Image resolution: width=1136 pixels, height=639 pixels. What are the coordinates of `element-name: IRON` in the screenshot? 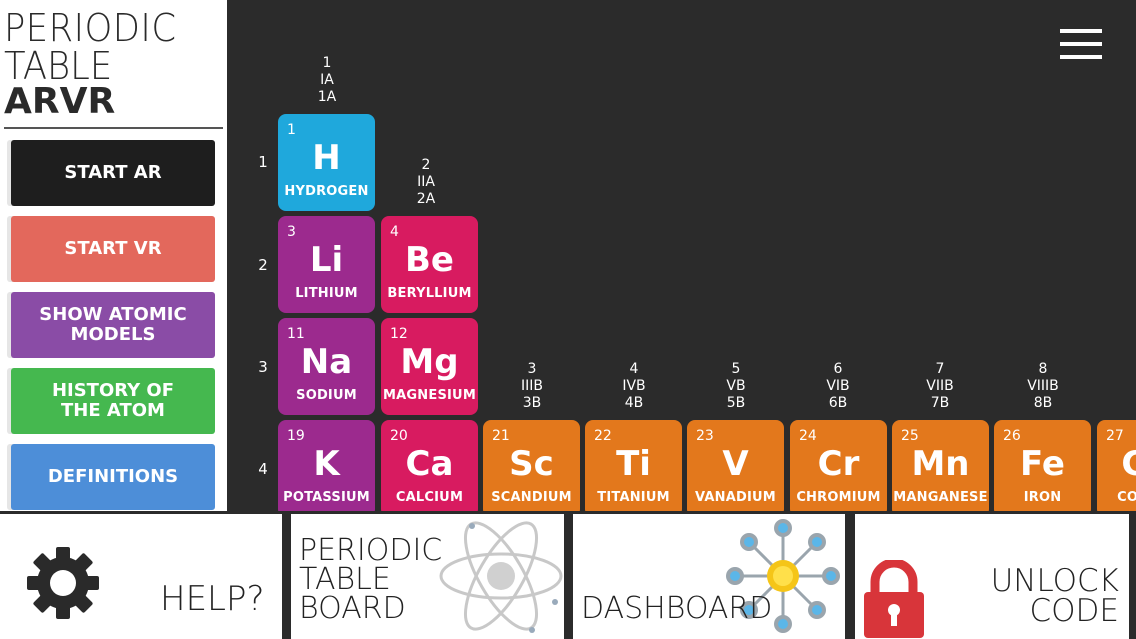 It's located at (1042, 497).